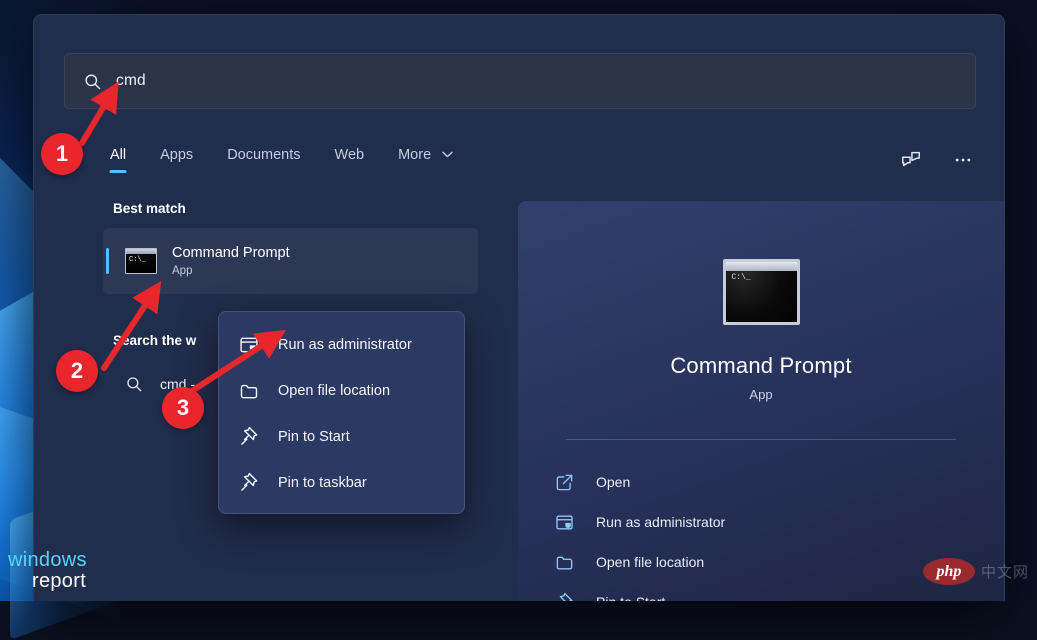 This screenshot has width=1037, height=640. I want to click on php-logo: php, so click(949, 571).